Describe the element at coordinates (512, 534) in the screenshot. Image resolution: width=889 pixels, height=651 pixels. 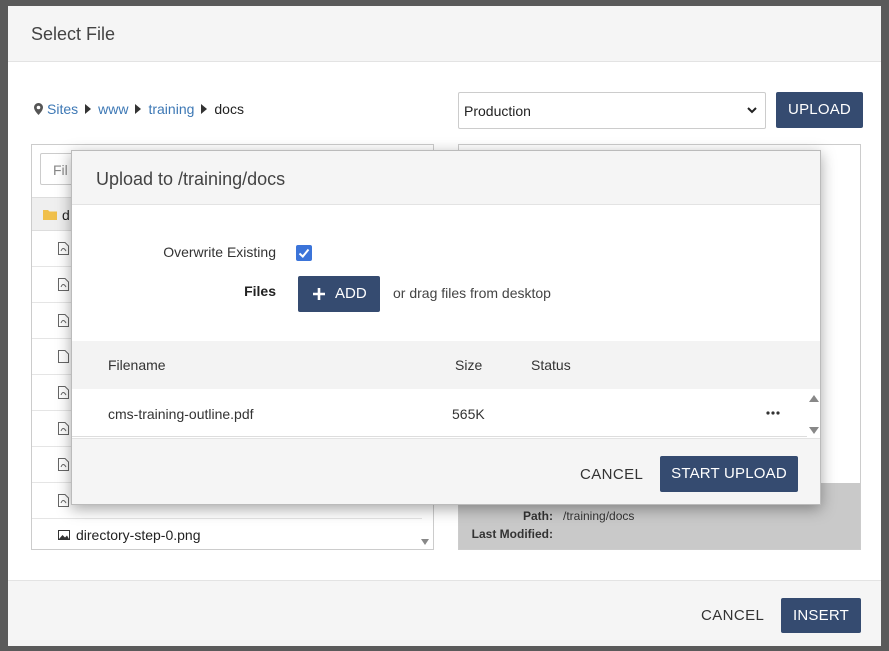
I see `last-modified-label: Last Modified:` at that location.